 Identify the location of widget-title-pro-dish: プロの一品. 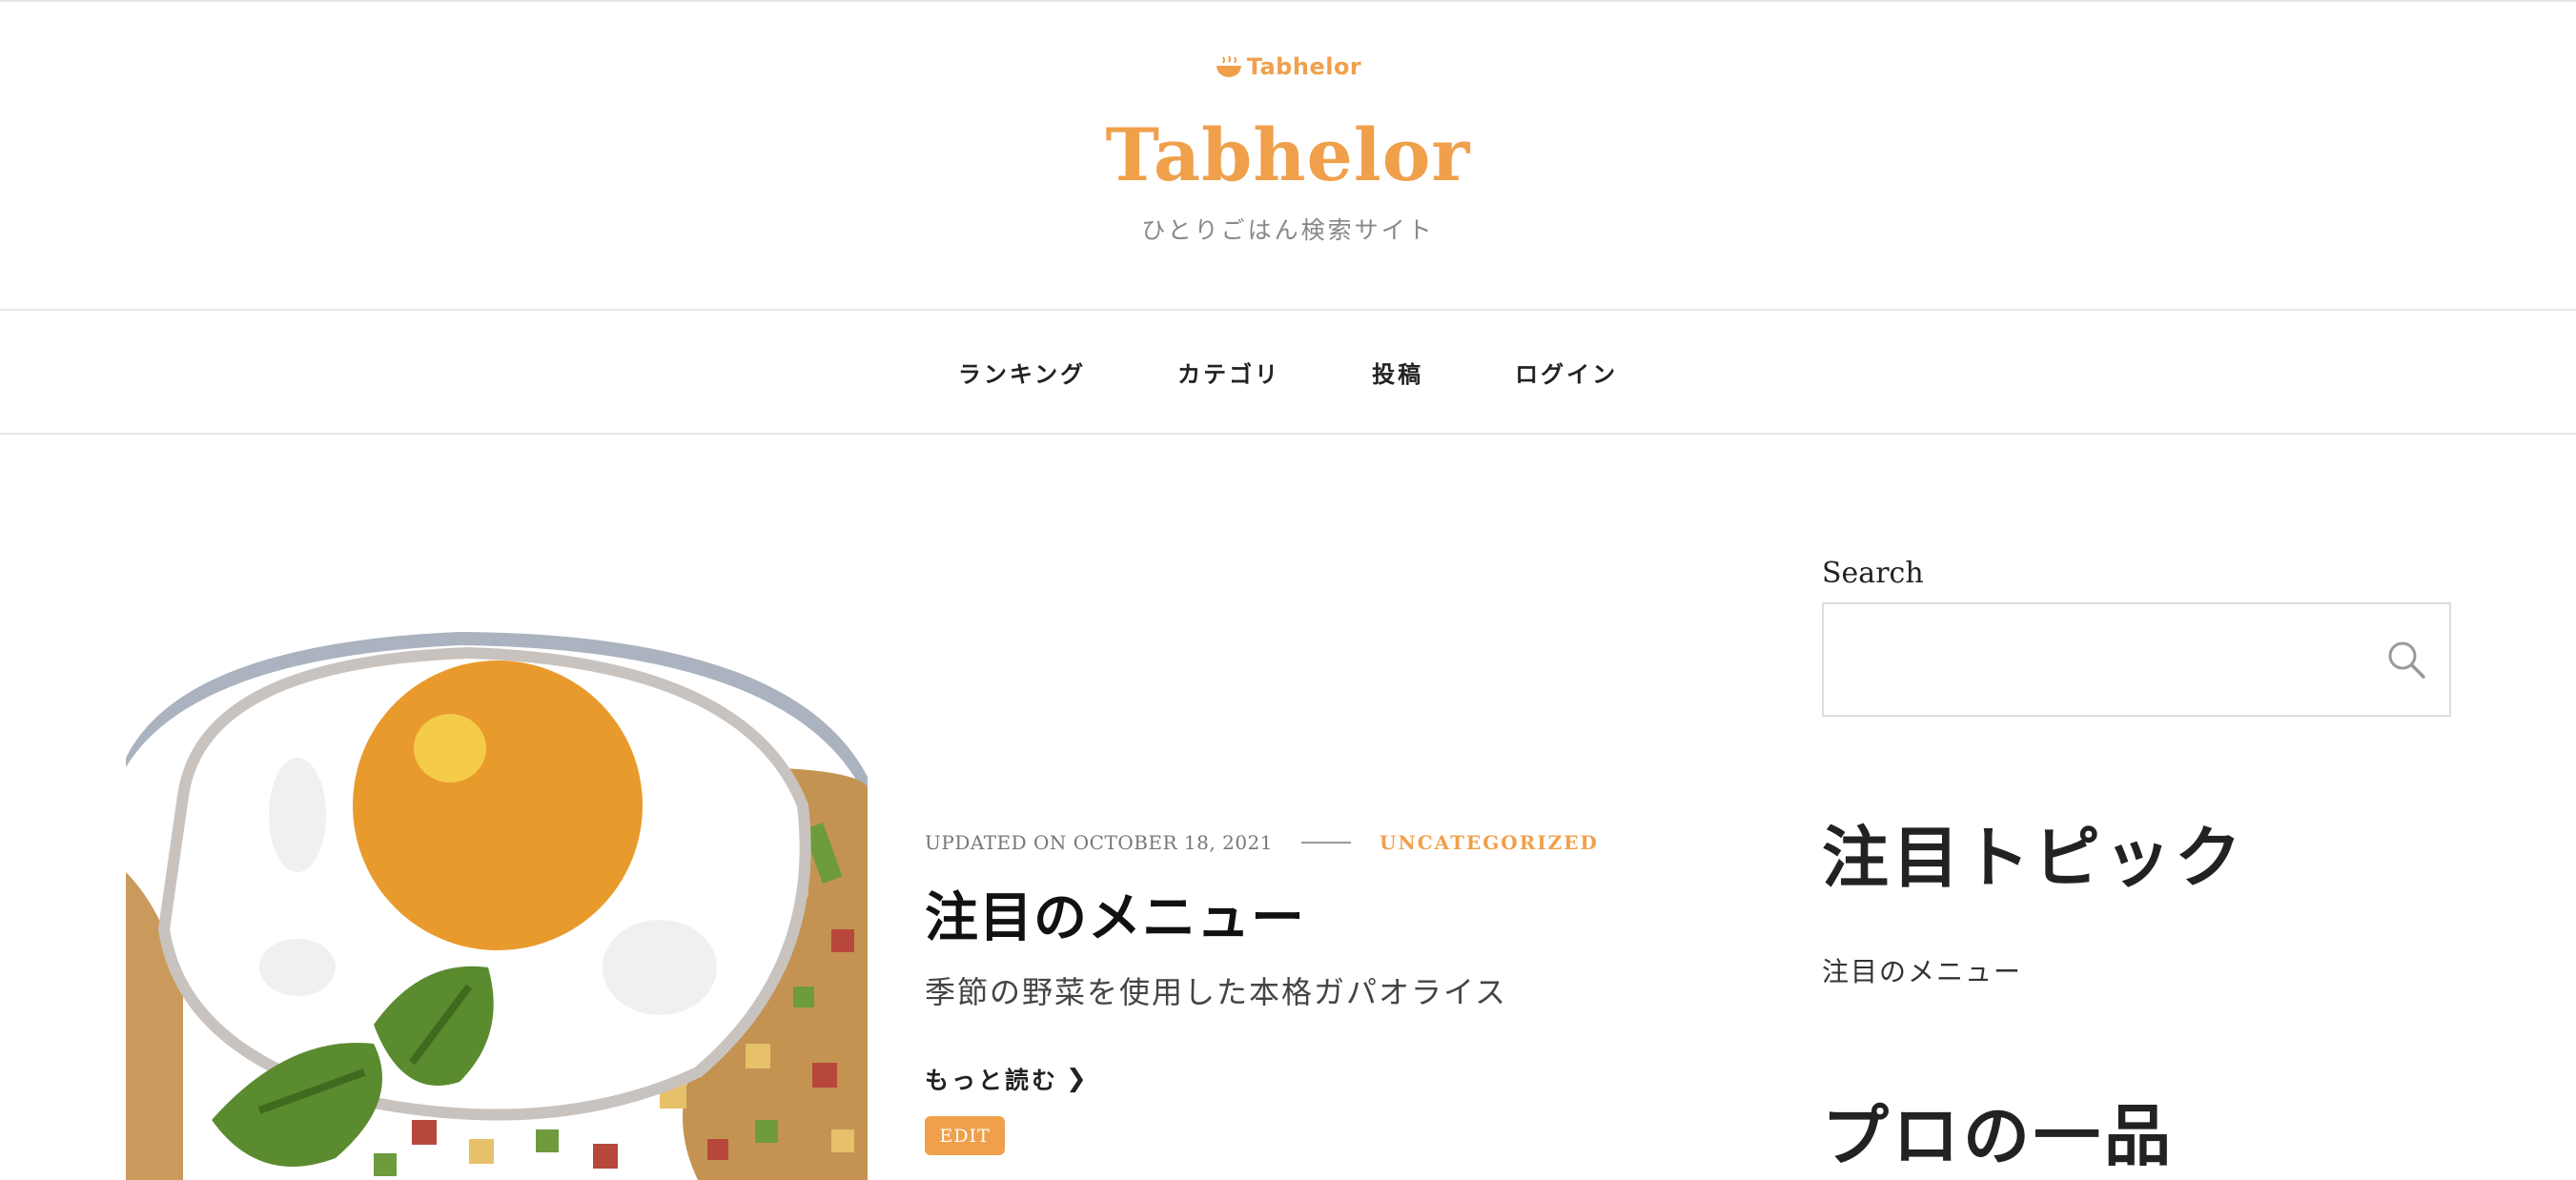
(1998, 1135).